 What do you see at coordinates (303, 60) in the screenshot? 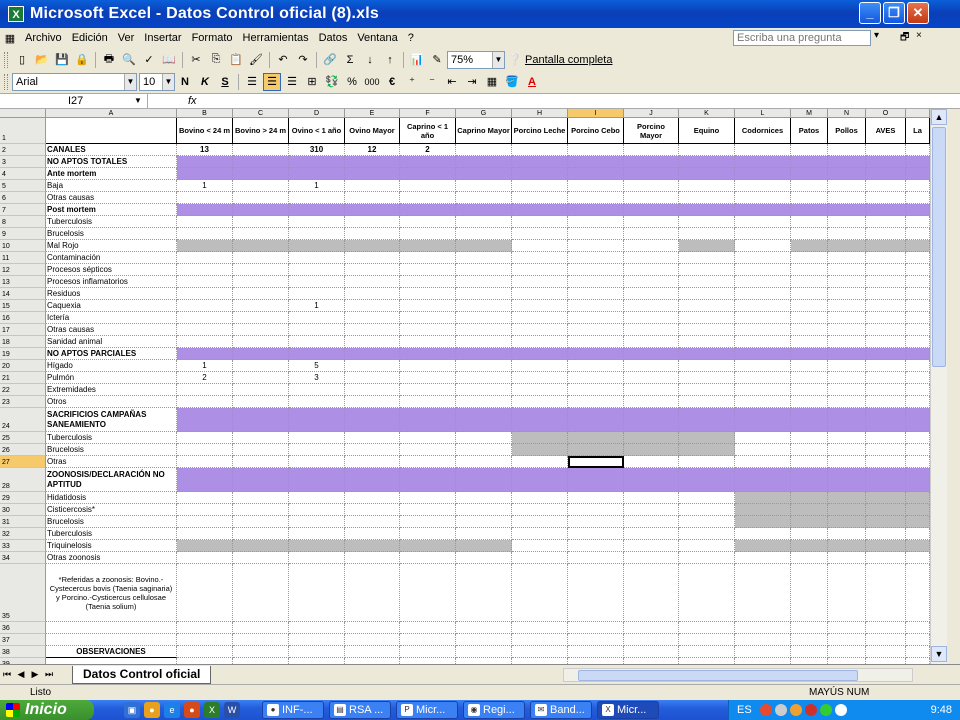
I see `redo-icon: ↷` at bounding box center [303, 60].